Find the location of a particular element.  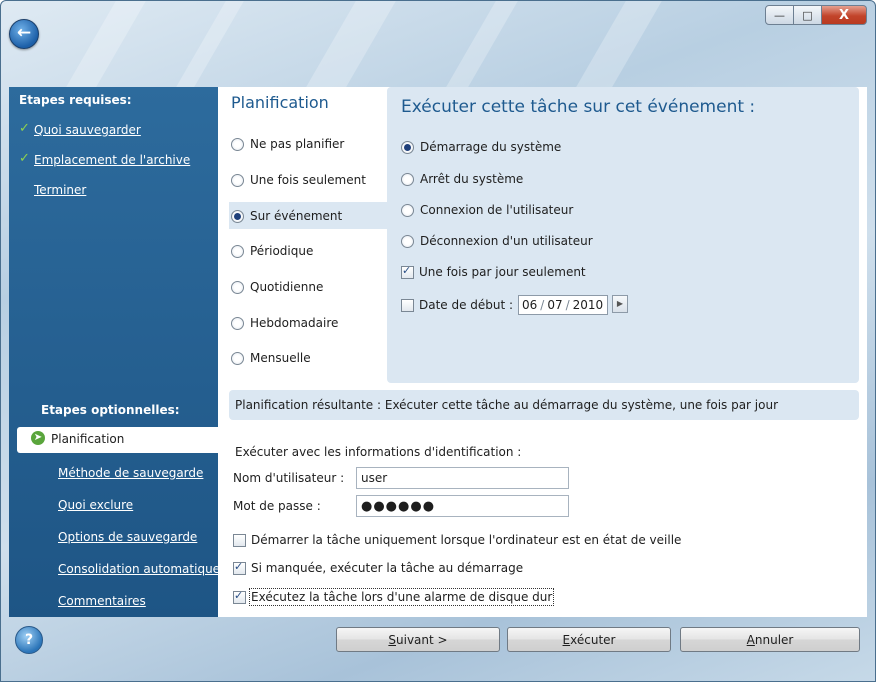

help-icon: ? is located at coordinates (29, 640).